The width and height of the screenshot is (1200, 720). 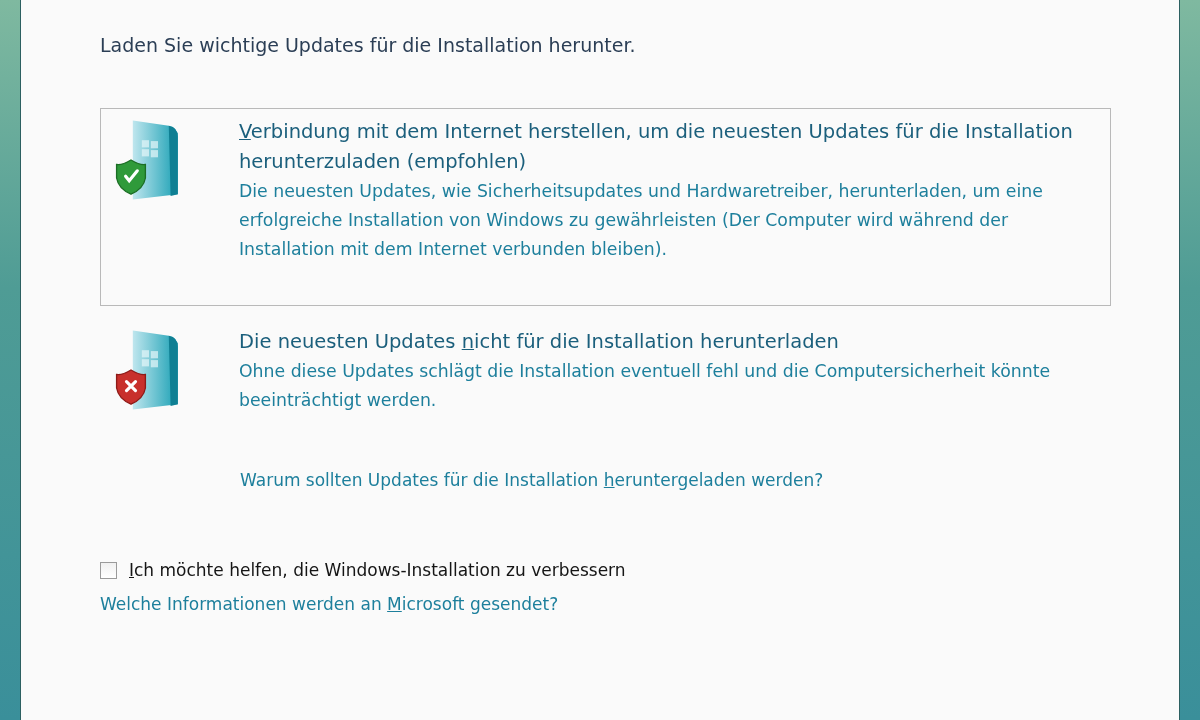 What do you see at coordinates (377, 570) in the screenshot?
I see `checkbox-label: Ich möchte helfen, die Windows-Installation zu verbessern` at bounding box center [377, 570].